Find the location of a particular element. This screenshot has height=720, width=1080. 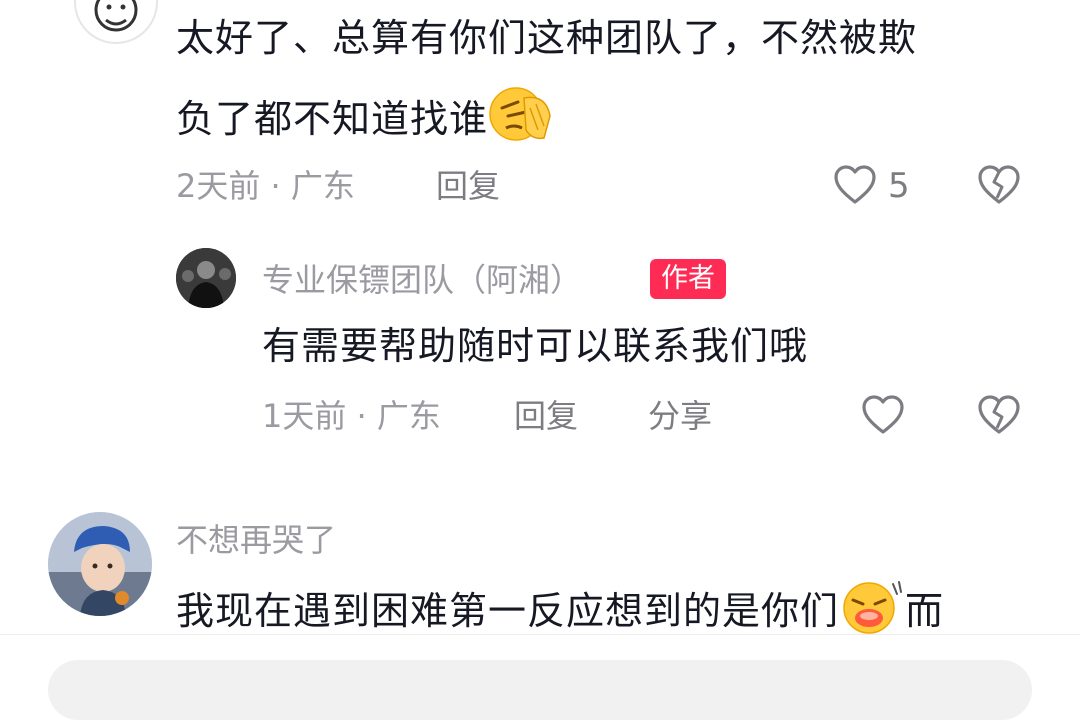

reply-meta: 1天前 · 广东 is located at coordinates (351, 416).